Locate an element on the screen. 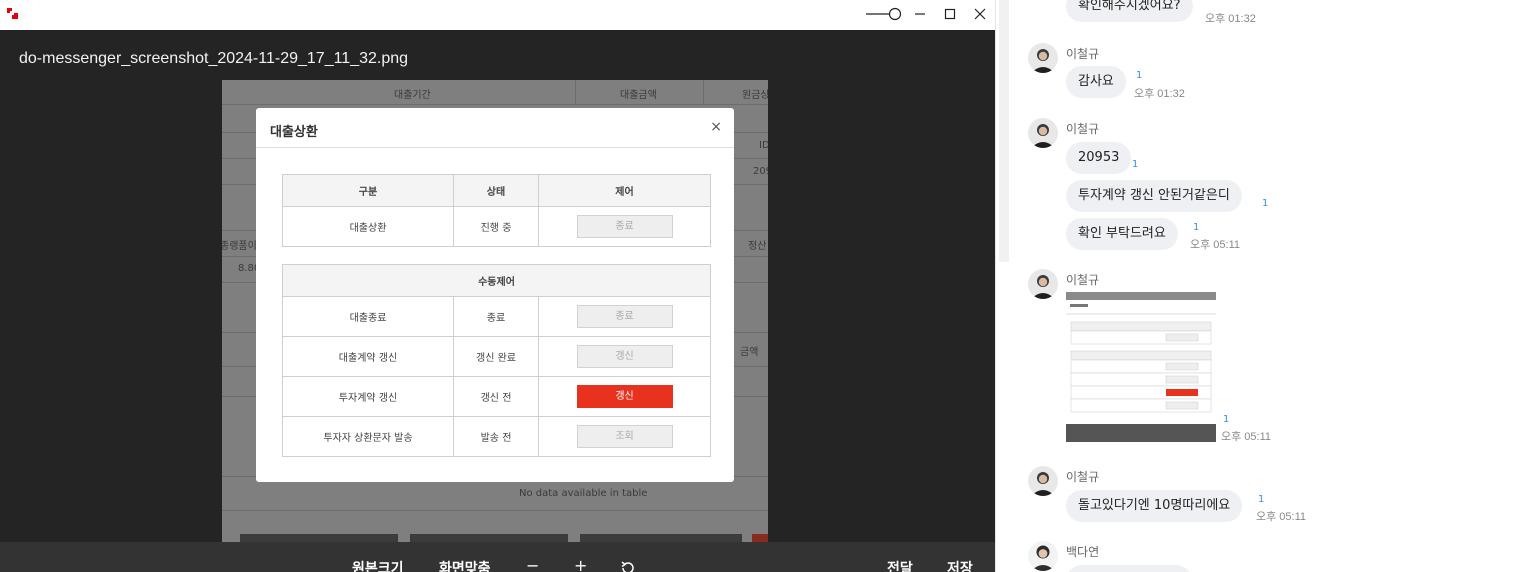  message-bubble: 확인해주시겠어요? is located at coordinates (1129, 11).